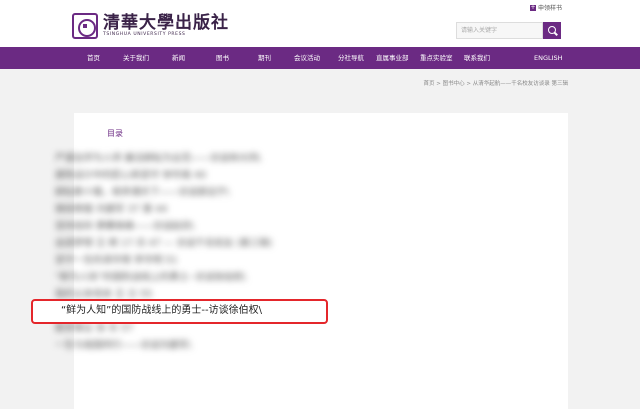 The image size is (640, 409). Describe the element at coordinates (144, 34) in the screenshot. I see `logo-subtitle: TSINGHUA UNIVERSITY PRESS` at that location.